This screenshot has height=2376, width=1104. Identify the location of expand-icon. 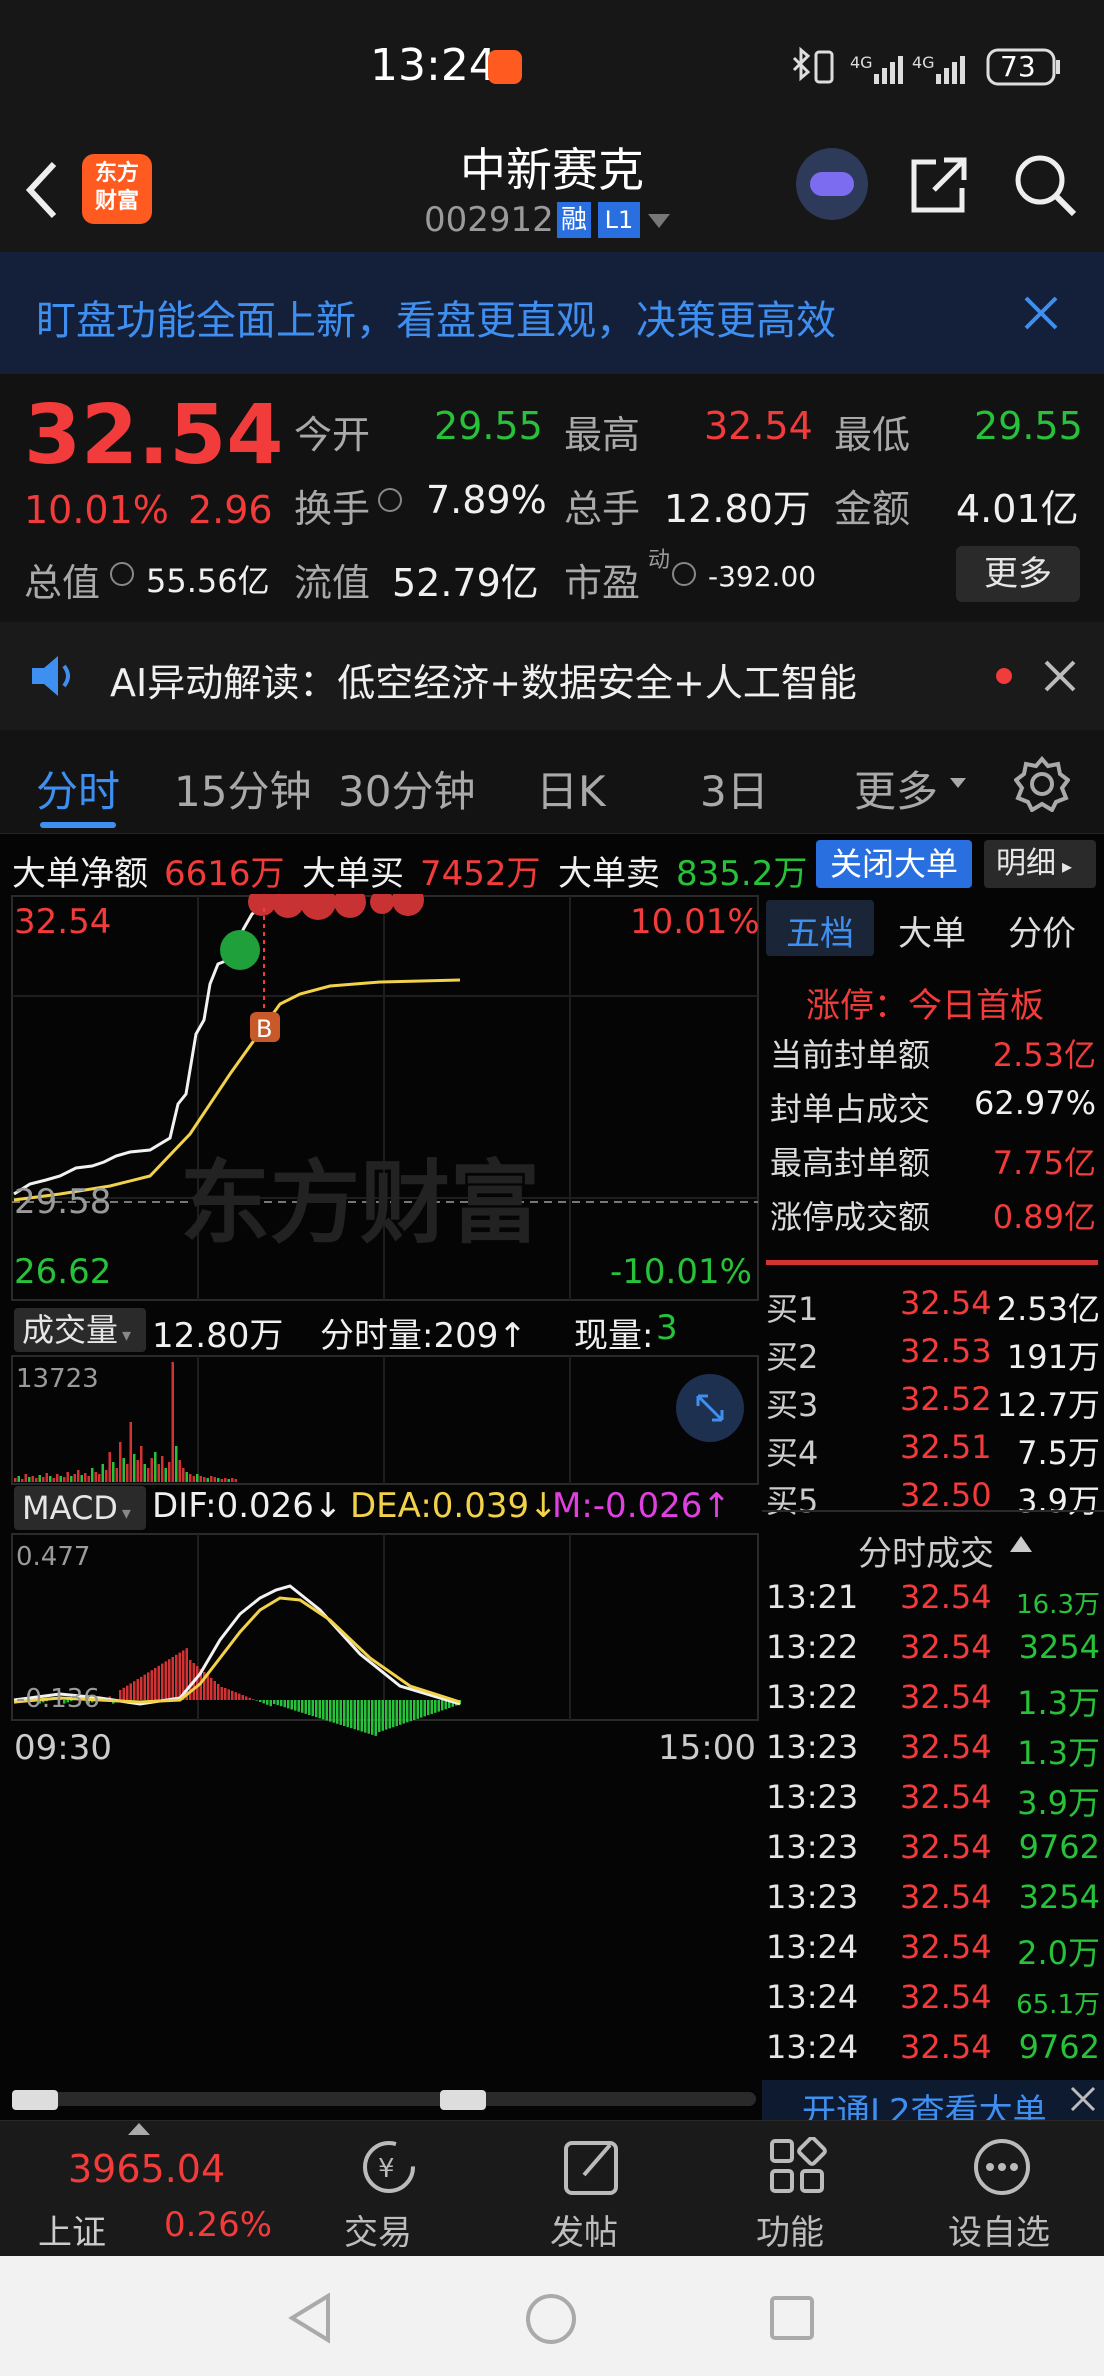
(710, 1408).